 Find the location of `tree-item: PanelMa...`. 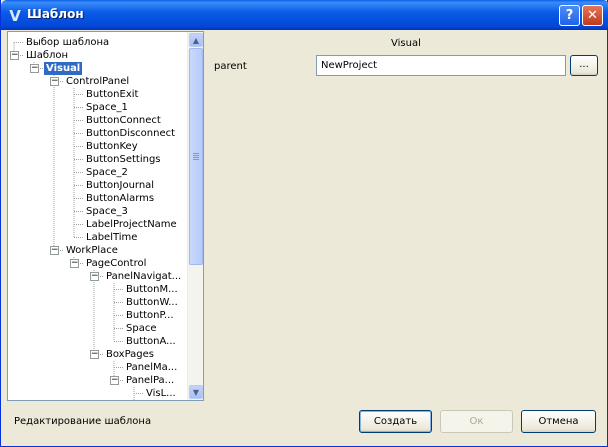

tree-item: PanelMa... is located at coordinates (151, 367).